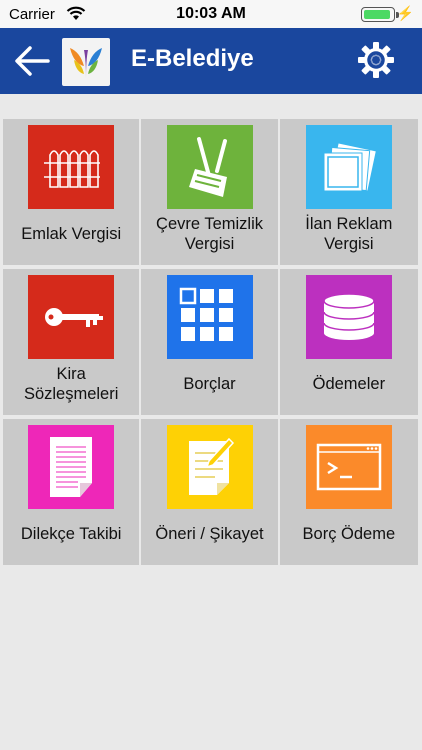 The width and height of the screenshot is (422, 750). Describe the element at coordinates (209, 317) in the screenshot. I see `grid-icon` at that location.